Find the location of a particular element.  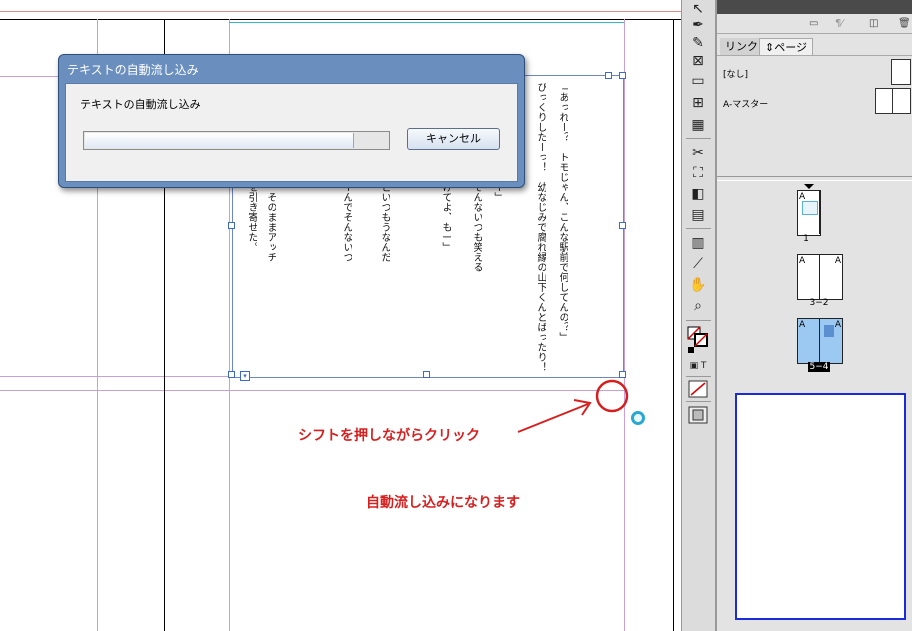

new-page-icon: ◫ is located at coordinates (873, 23).